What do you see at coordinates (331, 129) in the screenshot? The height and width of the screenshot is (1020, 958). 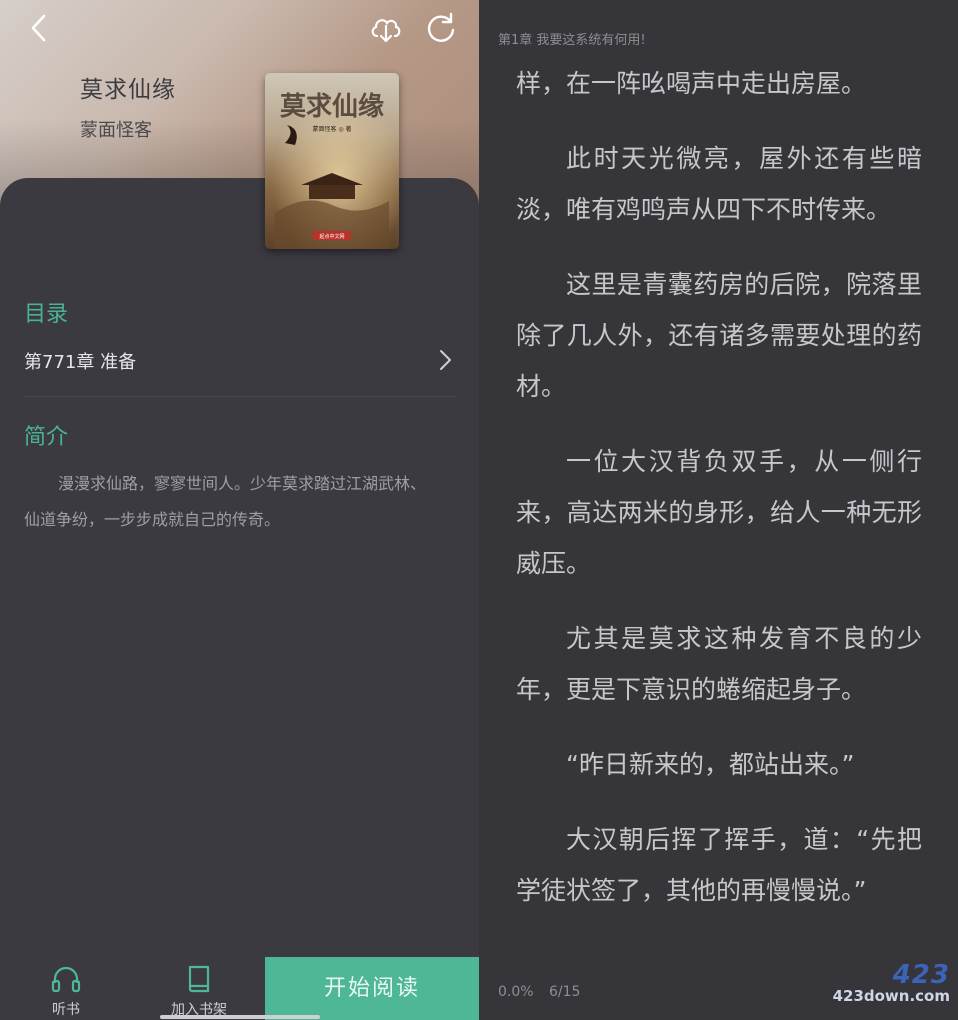 I see `svg-text: 蒙面怪客 ◎ 著` at bounding box center [331, 129].